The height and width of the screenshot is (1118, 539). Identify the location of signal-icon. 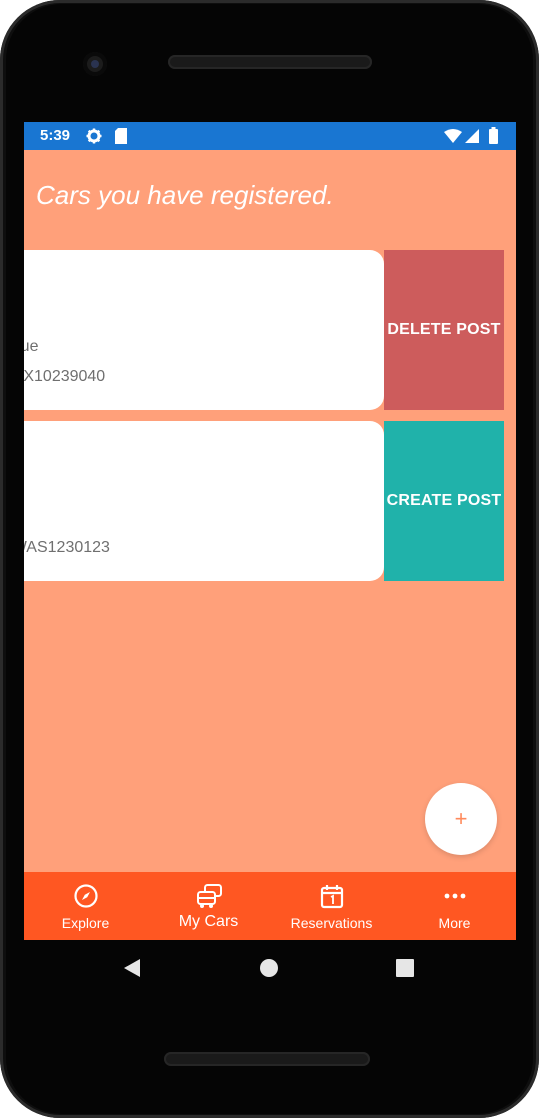
(472, 138).